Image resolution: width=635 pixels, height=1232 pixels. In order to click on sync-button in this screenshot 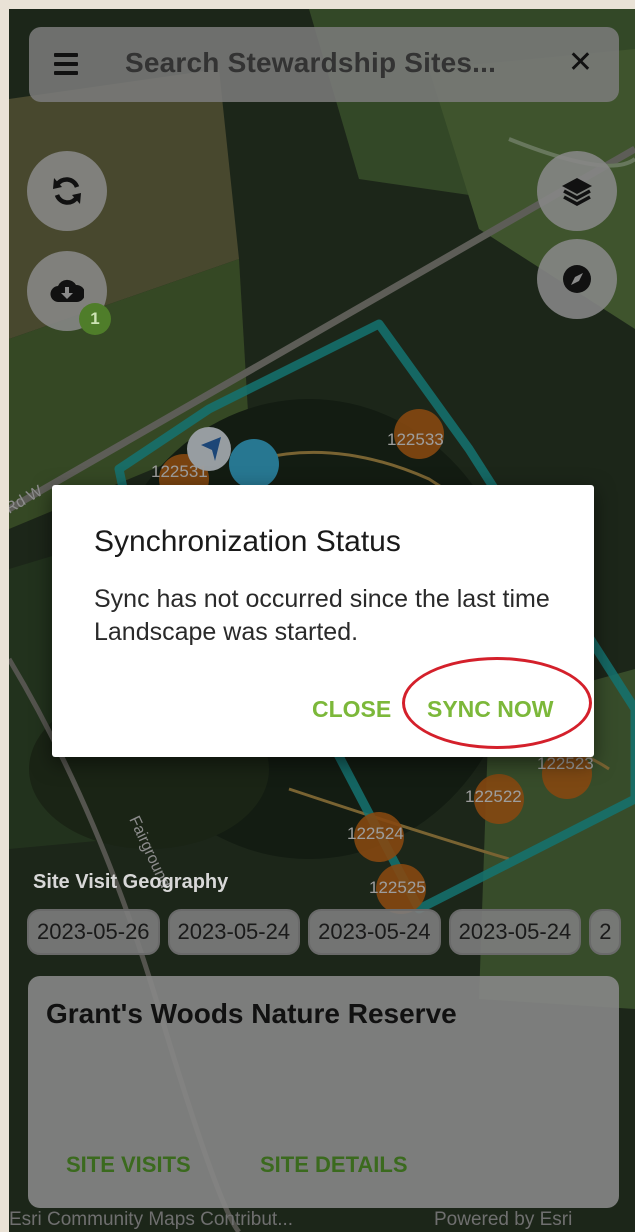, I will do `click(67, 191)`.